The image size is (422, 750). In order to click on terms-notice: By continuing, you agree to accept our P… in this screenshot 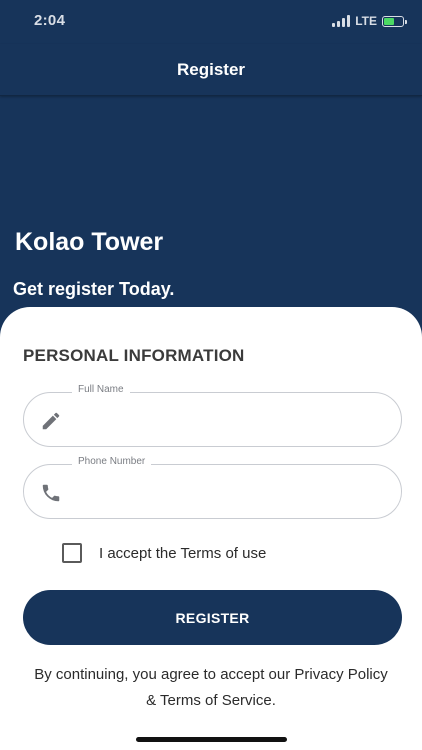, I will do `click(211, 688)`.